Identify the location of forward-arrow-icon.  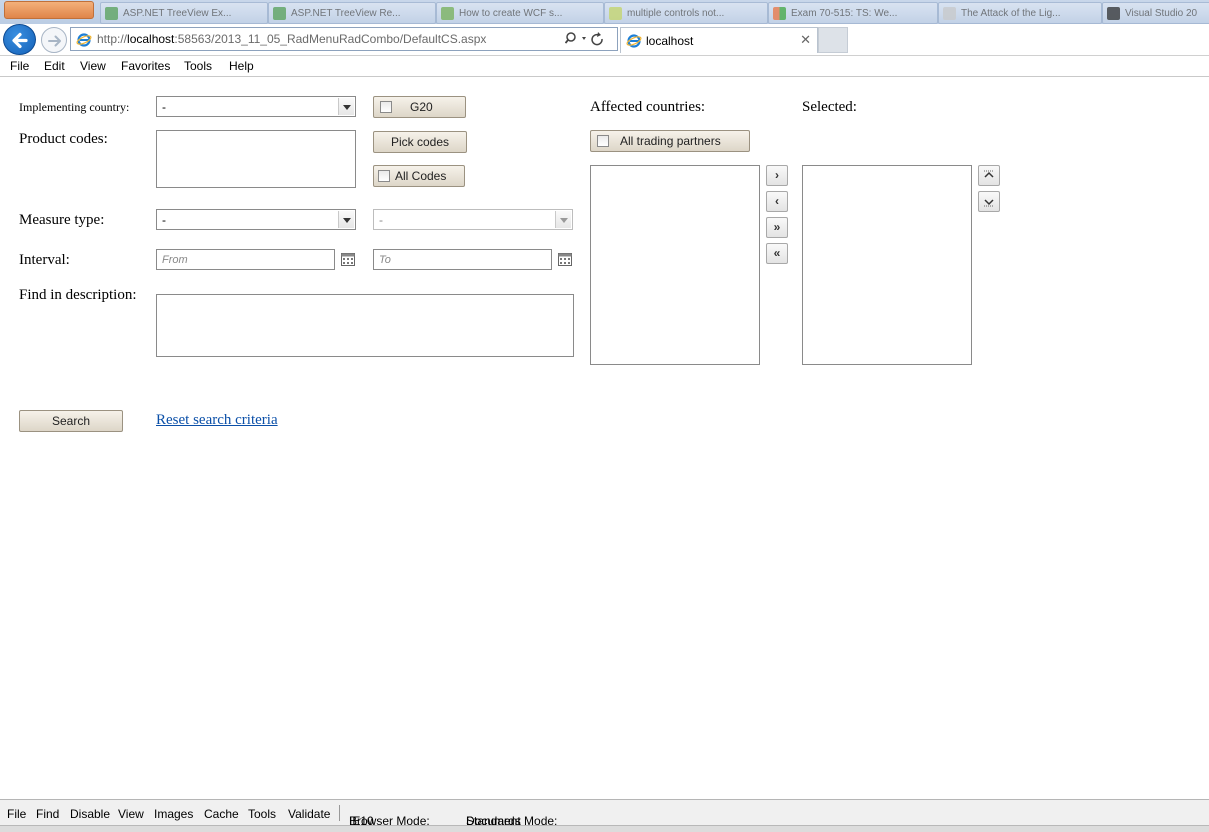
(54, 41).